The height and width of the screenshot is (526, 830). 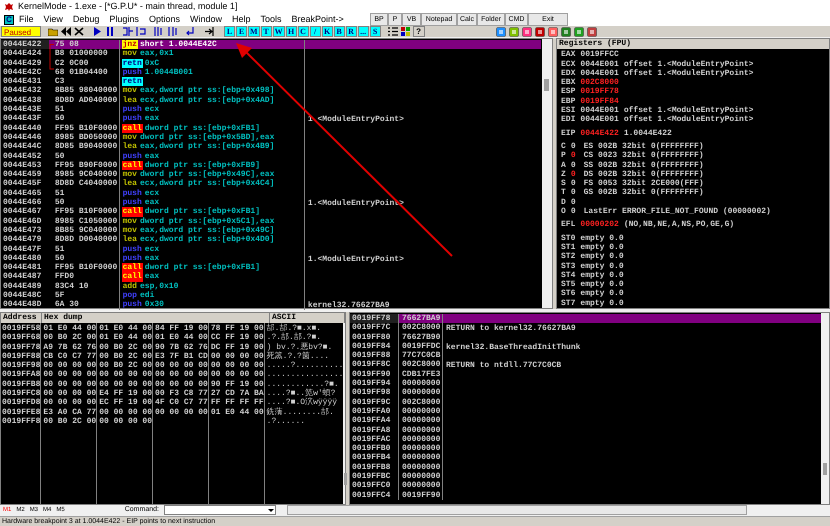 I want to click on list-icon, so click(x=392, y=31).